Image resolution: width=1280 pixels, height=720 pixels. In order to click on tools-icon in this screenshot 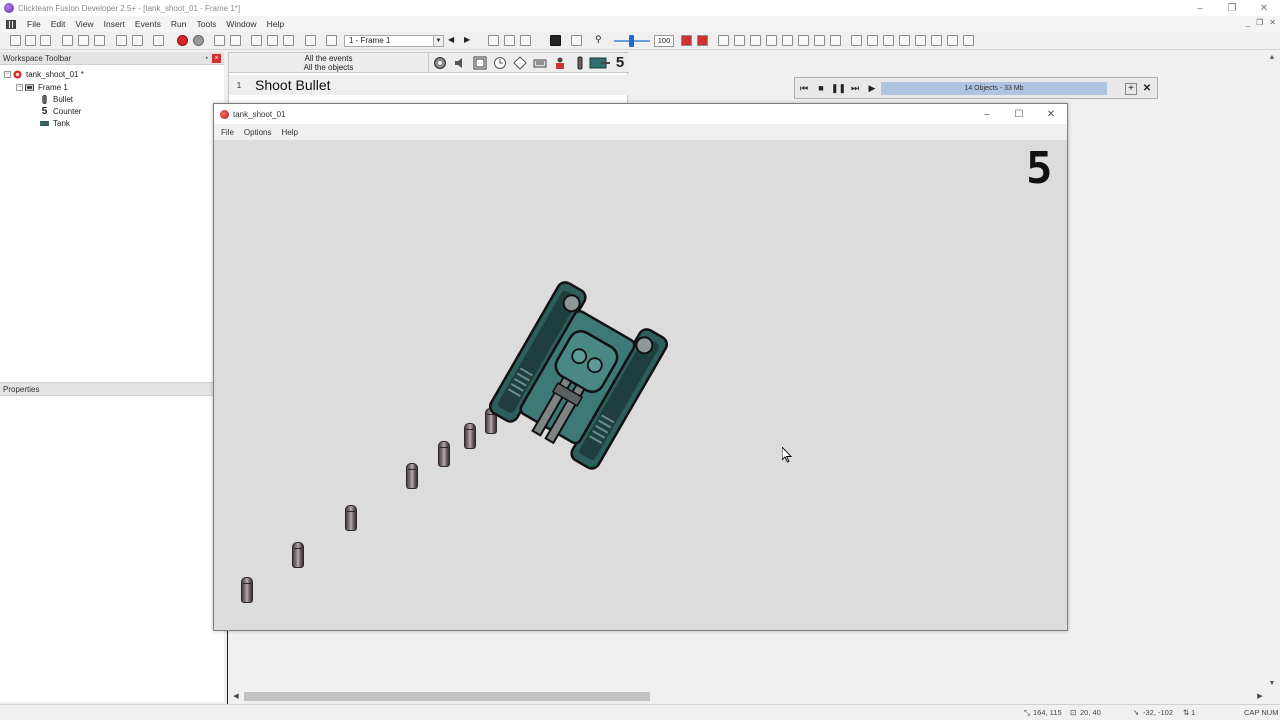, I will do `click(576, 40)`.